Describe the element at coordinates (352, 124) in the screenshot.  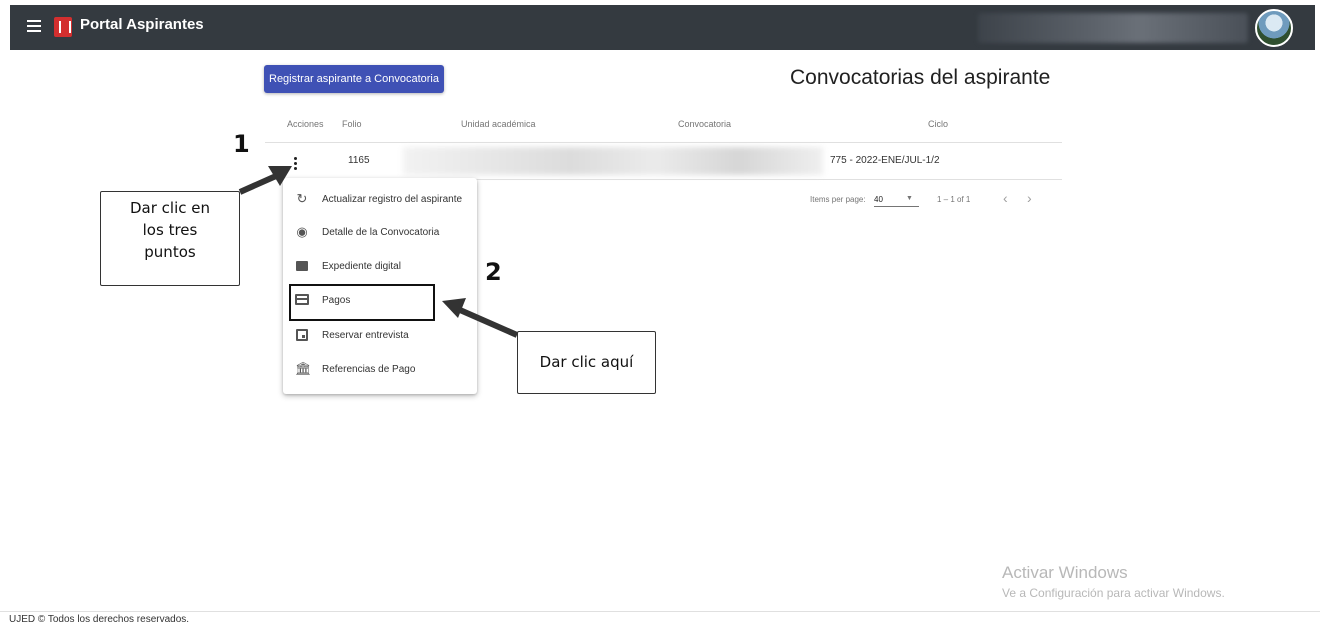
I see `column-header-folio: Folio` at that location.